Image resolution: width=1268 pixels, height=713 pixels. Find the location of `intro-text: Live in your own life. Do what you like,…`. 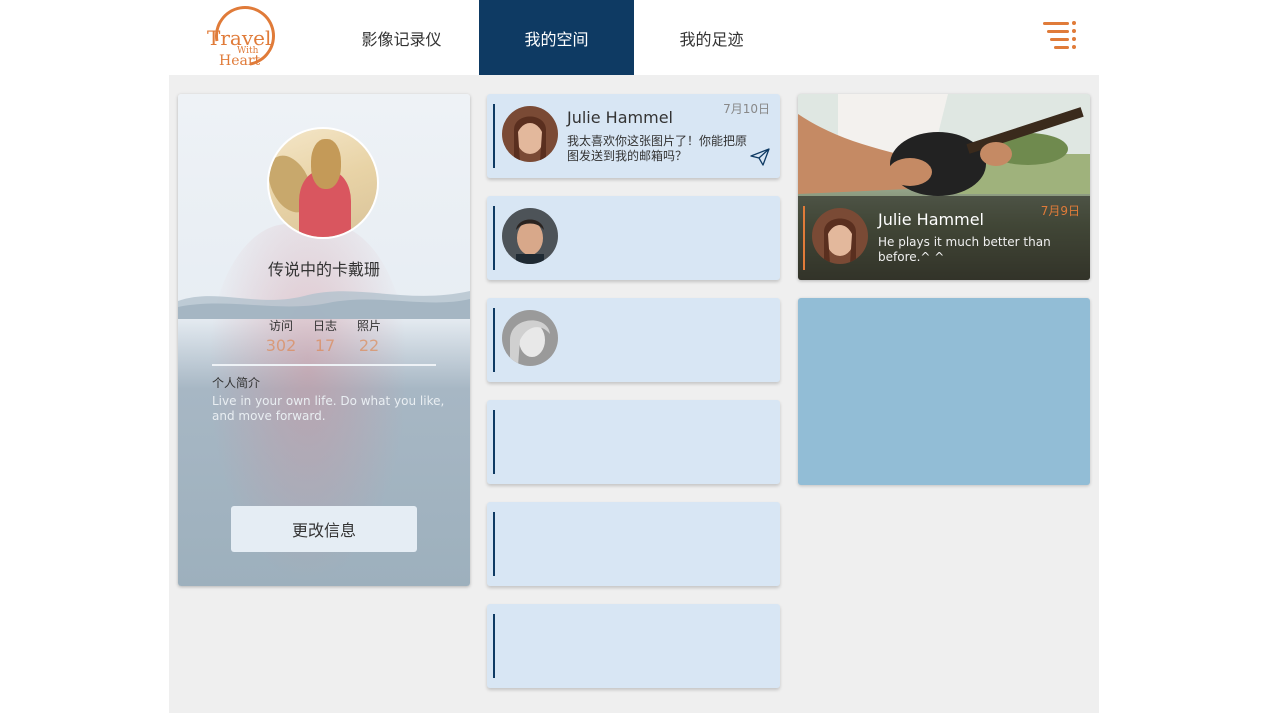

intro-text: Live in your own life. Do what you like,… is located at coordinates (328, 408).